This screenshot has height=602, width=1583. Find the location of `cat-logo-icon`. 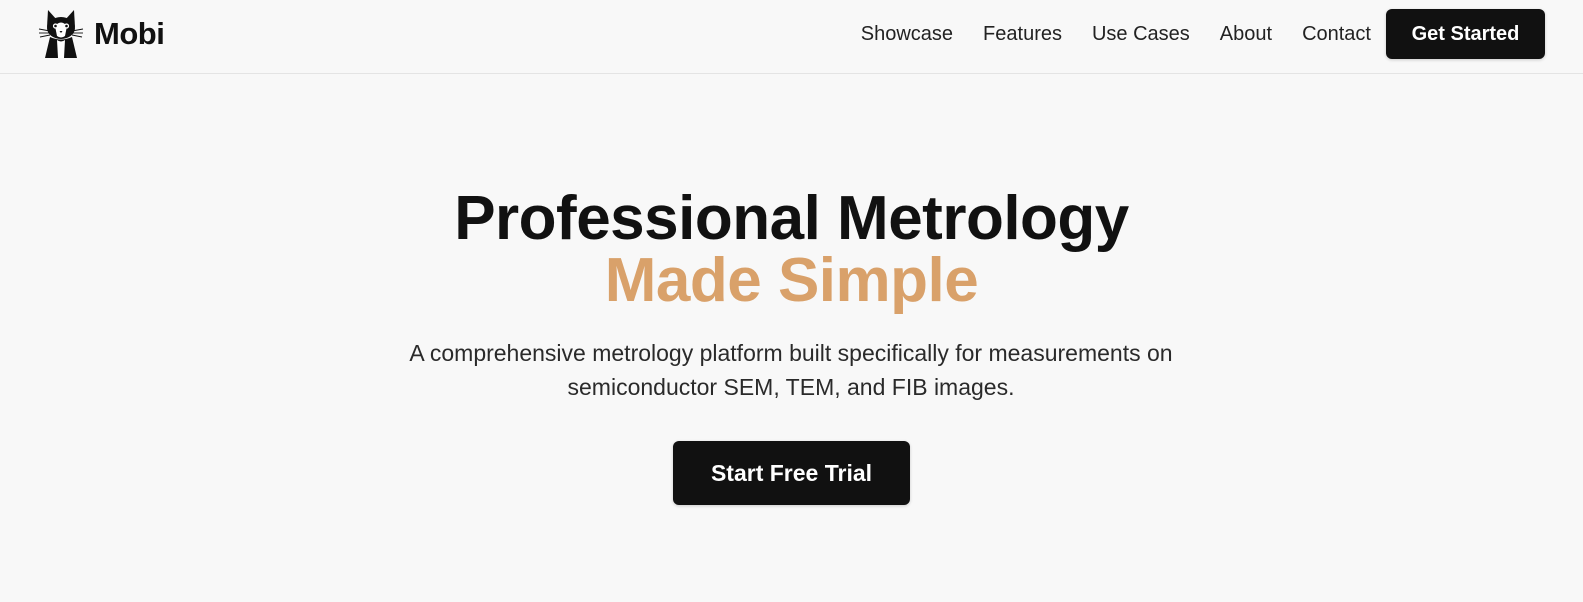

cat-logo-icon is located at coordinates (61, 34).